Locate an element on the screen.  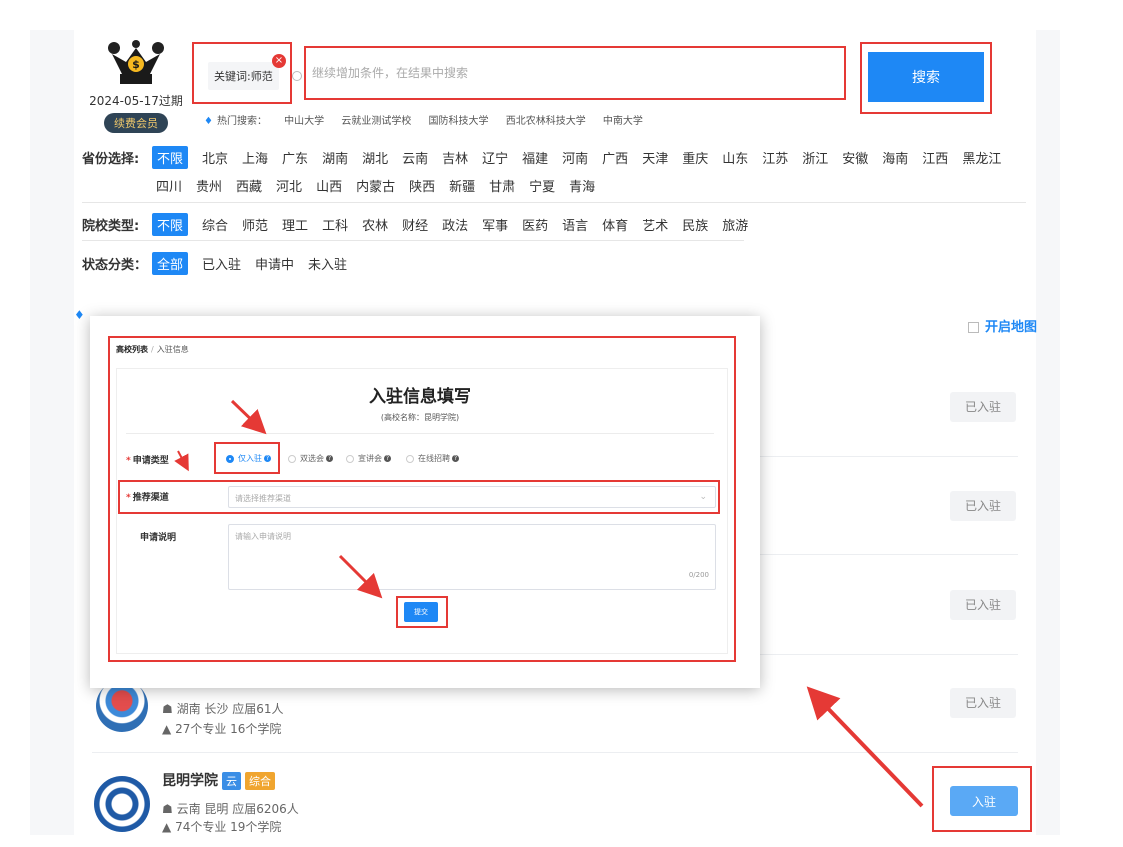
province-option: 河南 is located at coordinates (575, 157).